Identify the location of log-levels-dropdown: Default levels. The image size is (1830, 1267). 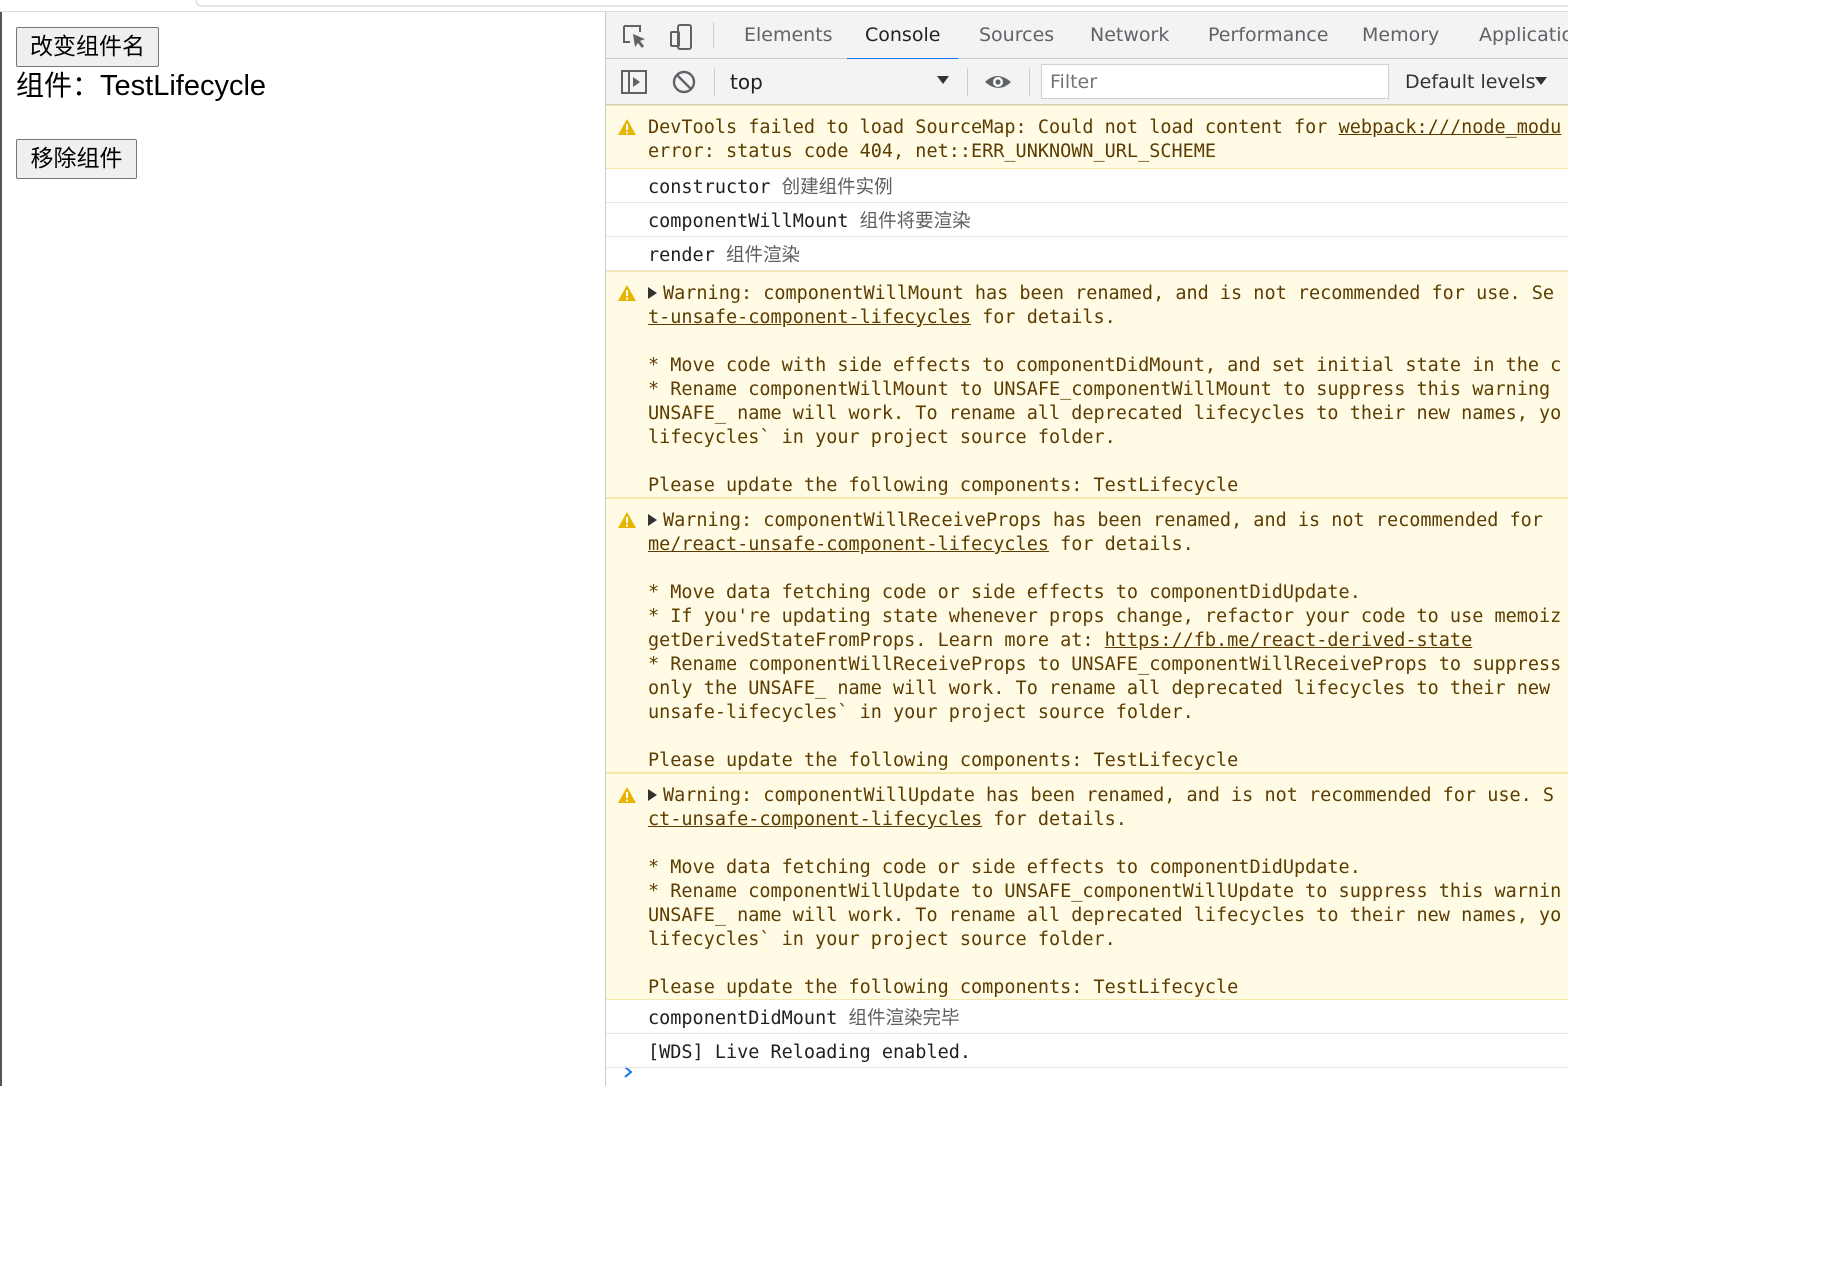
(1470, 82).